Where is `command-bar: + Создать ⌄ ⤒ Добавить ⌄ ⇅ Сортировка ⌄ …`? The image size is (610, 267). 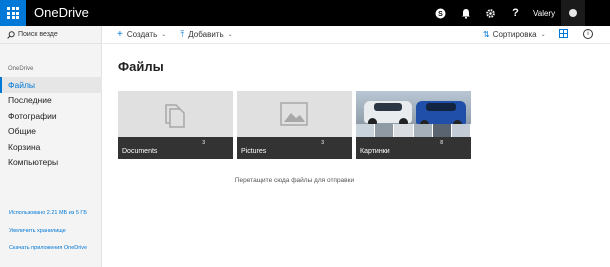 command-bar: + Создать ⌄ ⤒ Добавить ⌄ ⇅ Сортировка ⌄ … is located at coordinates (356, 35).